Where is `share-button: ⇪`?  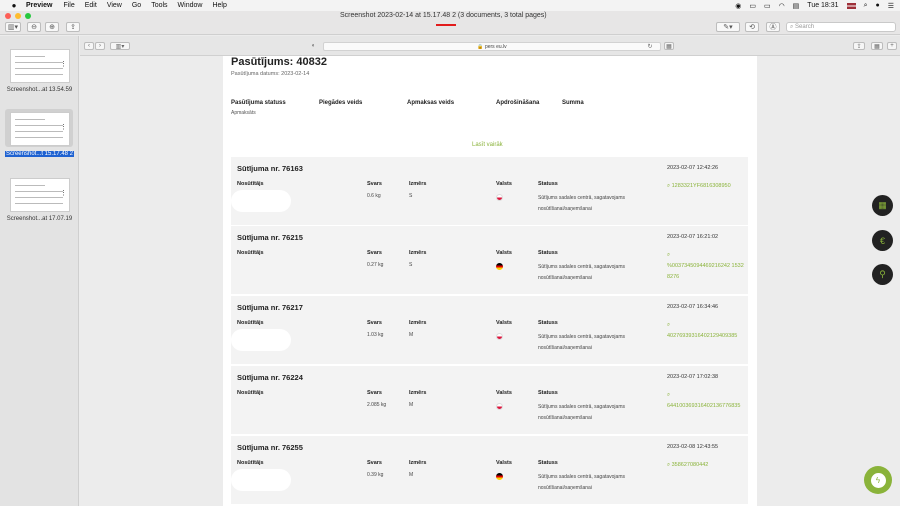
share-button: ⇪ is located at coordinates (73, 27).